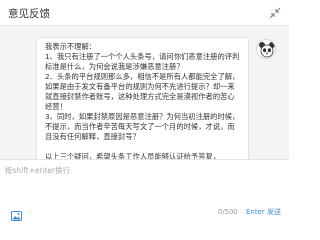  What do you see at coordinates (275, 12) in the screenshot?
I see `collapse-arrows-icon` at bounding box center [275, 12].